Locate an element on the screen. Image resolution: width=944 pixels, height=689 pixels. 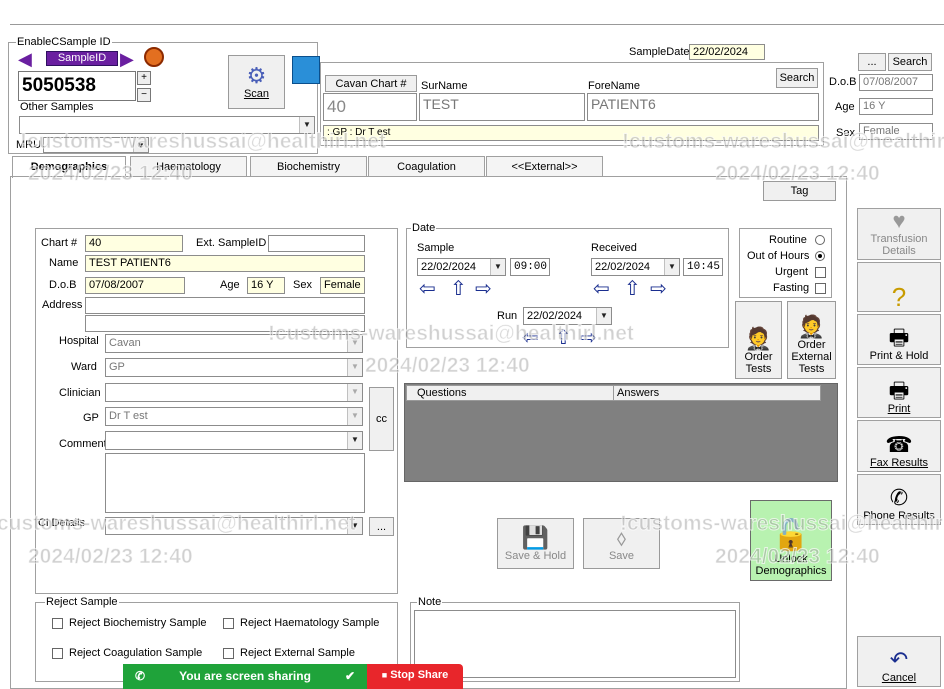
order-tests-button: 🤵 Order Tests is located at coordinates (758, 340).